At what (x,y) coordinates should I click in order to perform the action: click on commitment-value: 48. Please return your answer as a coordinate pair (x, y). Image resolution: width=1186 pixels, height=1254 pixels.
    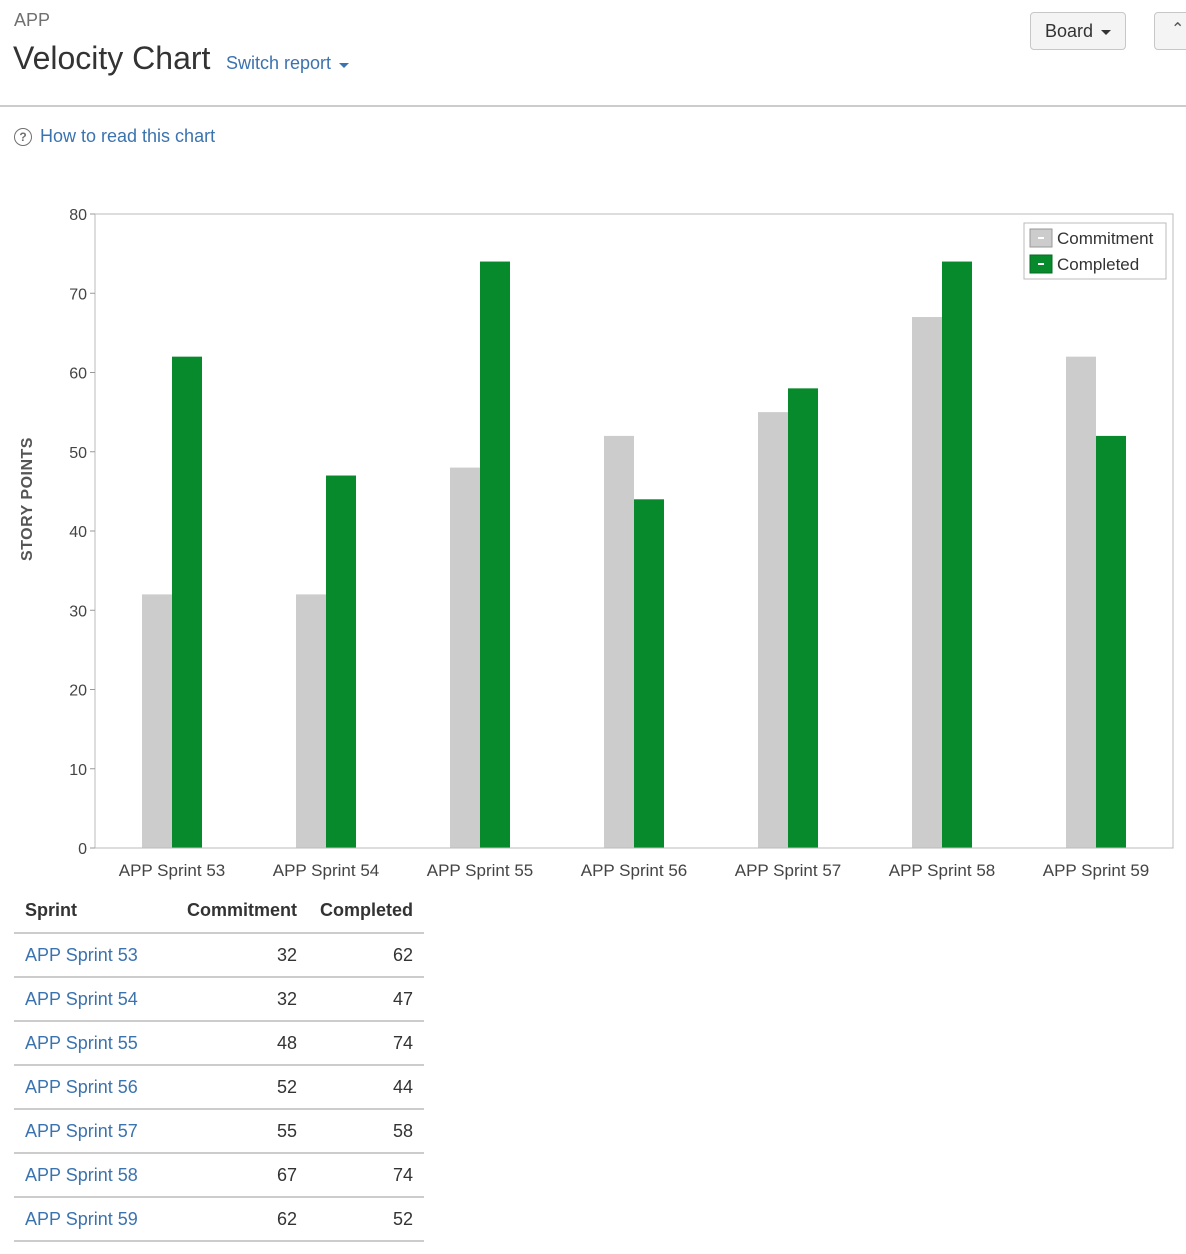
    Looking at the image, I should click on (234, 1043).